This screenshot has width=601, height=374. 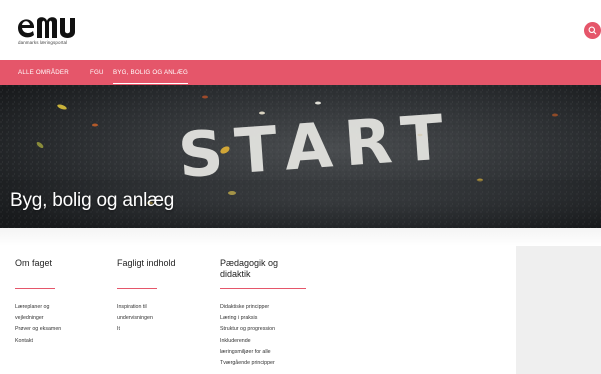 I want to click on link-tvaergaaende-principper: Tværgående principper, so click(x=247, y=363).